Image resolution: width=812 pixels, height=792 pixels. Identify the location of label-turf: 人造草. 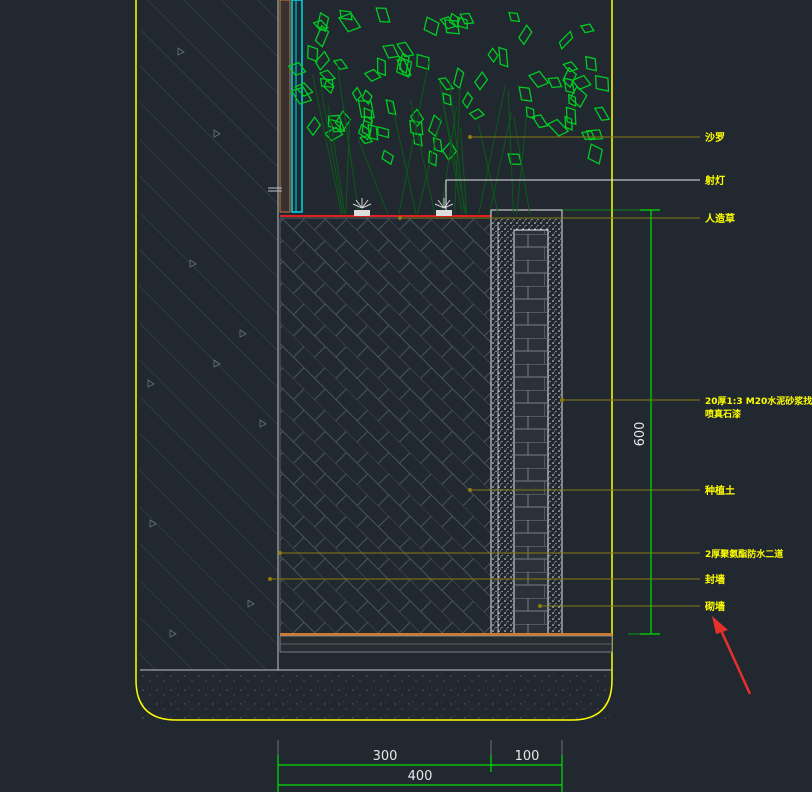
(720, 218).